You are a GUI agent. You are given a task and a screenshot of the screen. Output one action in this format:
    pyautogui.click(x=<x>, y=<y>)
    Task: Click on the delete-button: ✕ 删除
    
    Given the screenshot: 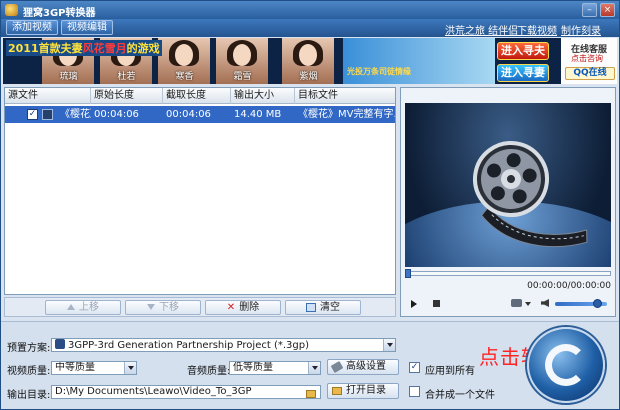 What is the action you would take?
    pyautogui.click(x=243, y=307)
    